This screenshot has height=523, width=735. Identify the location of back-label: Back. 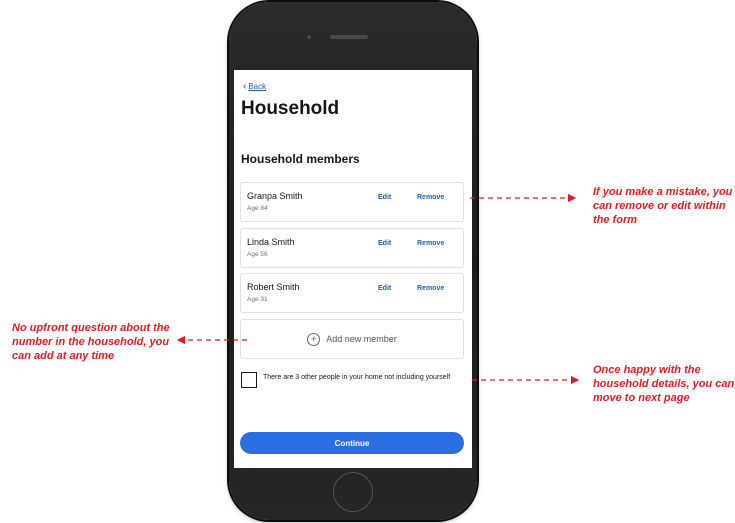
(257, 86).